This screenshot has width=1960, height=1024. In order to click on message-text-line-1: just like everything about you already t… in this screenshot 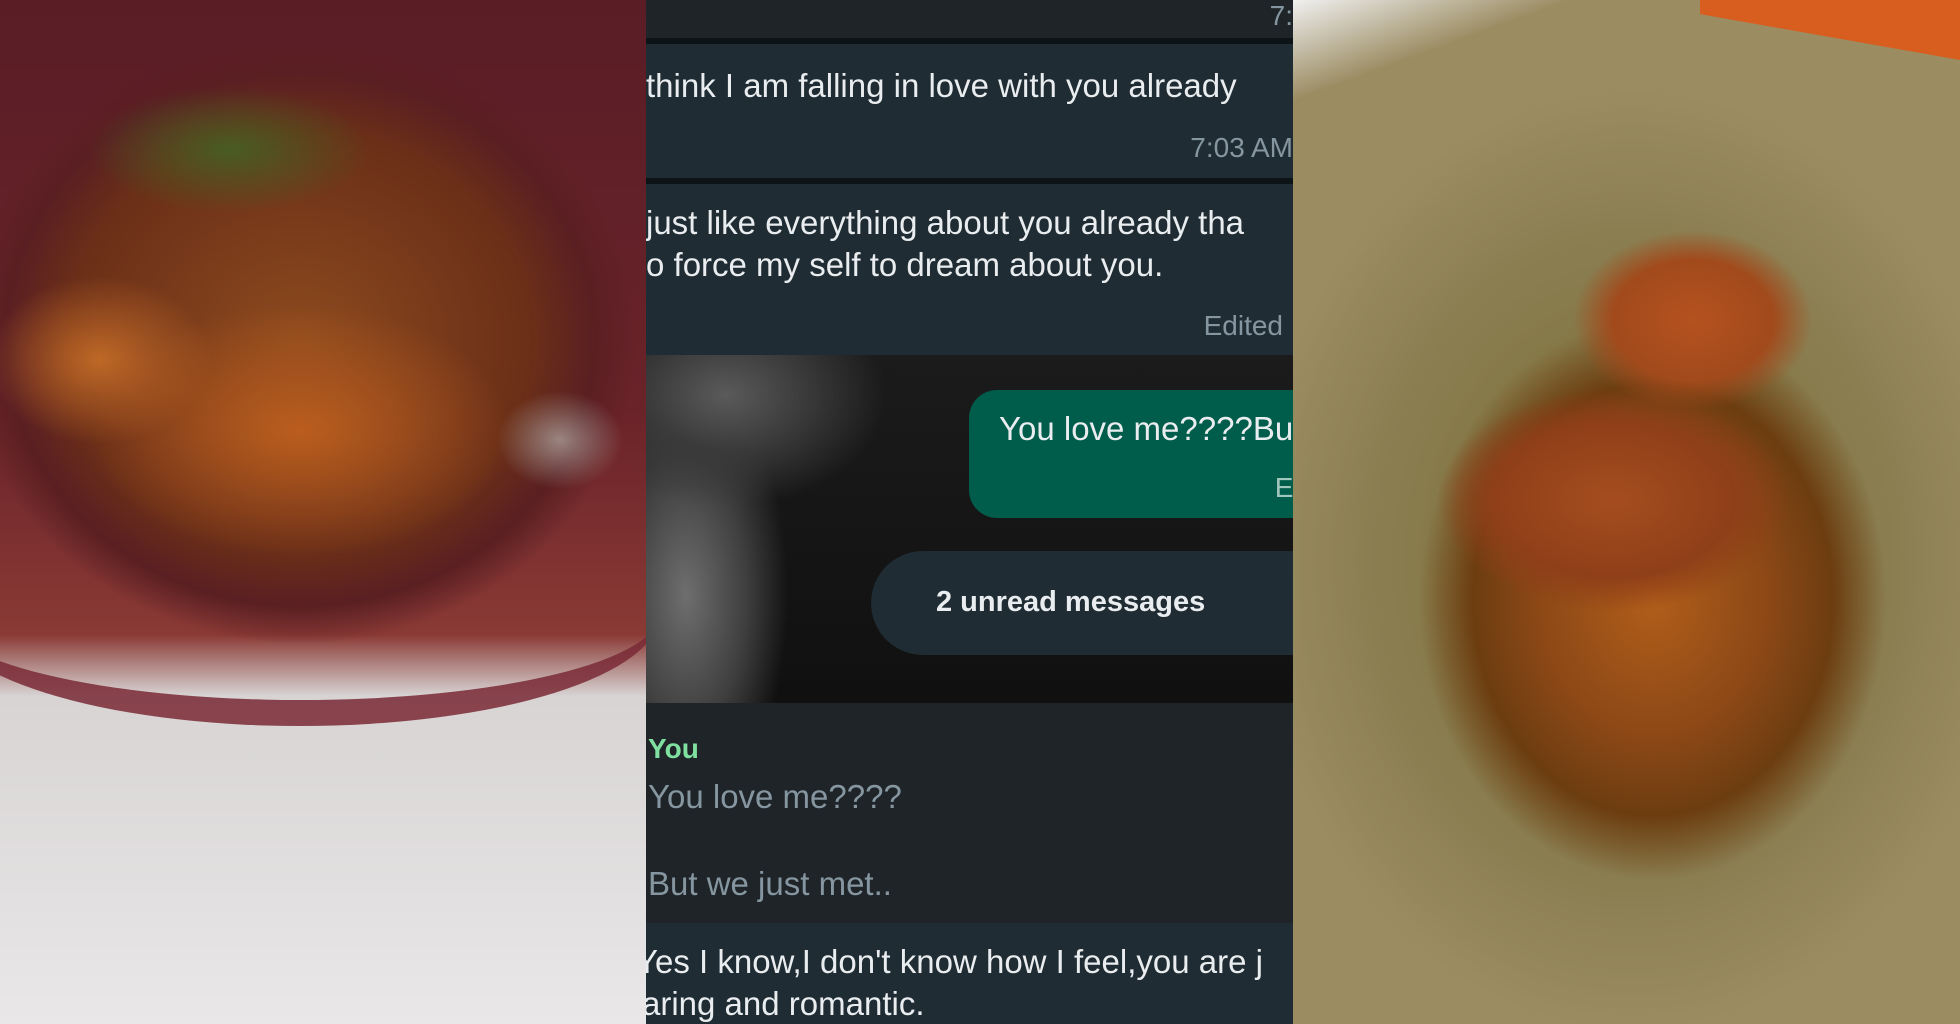, I will do `click(945, 222)`.